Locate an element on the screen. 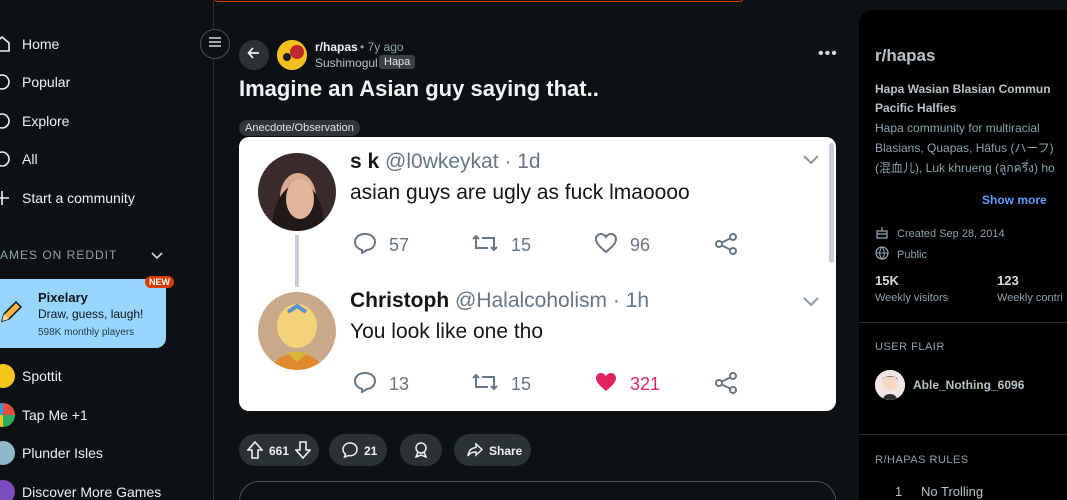 The image size is (1067, 500). community-description-line-1: Hapa community for multiracial is located at coordinates (957, 128).